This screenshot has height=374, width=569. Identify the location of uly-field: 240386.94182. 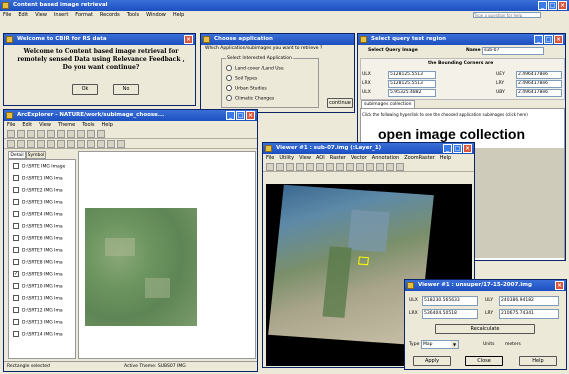
(529, 301).